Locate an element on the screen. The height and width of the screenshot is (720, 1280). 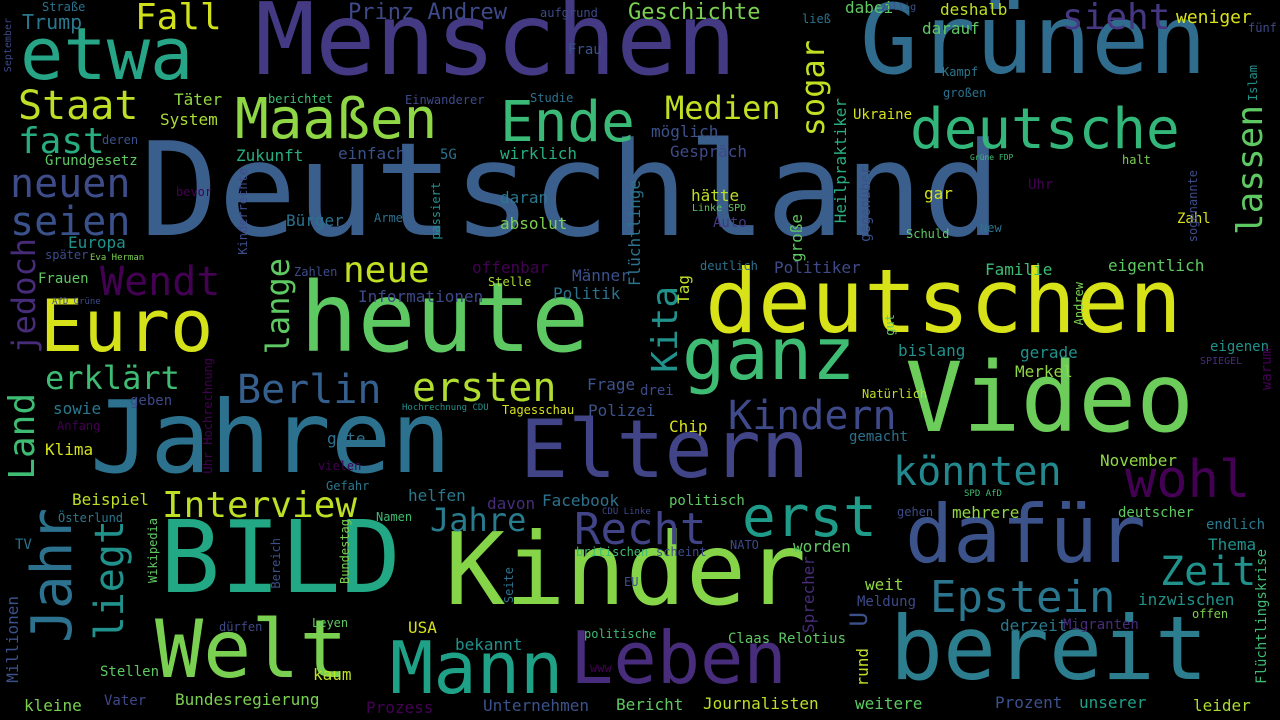
word-jahr: Jahr is located at coordinates (52, 575).